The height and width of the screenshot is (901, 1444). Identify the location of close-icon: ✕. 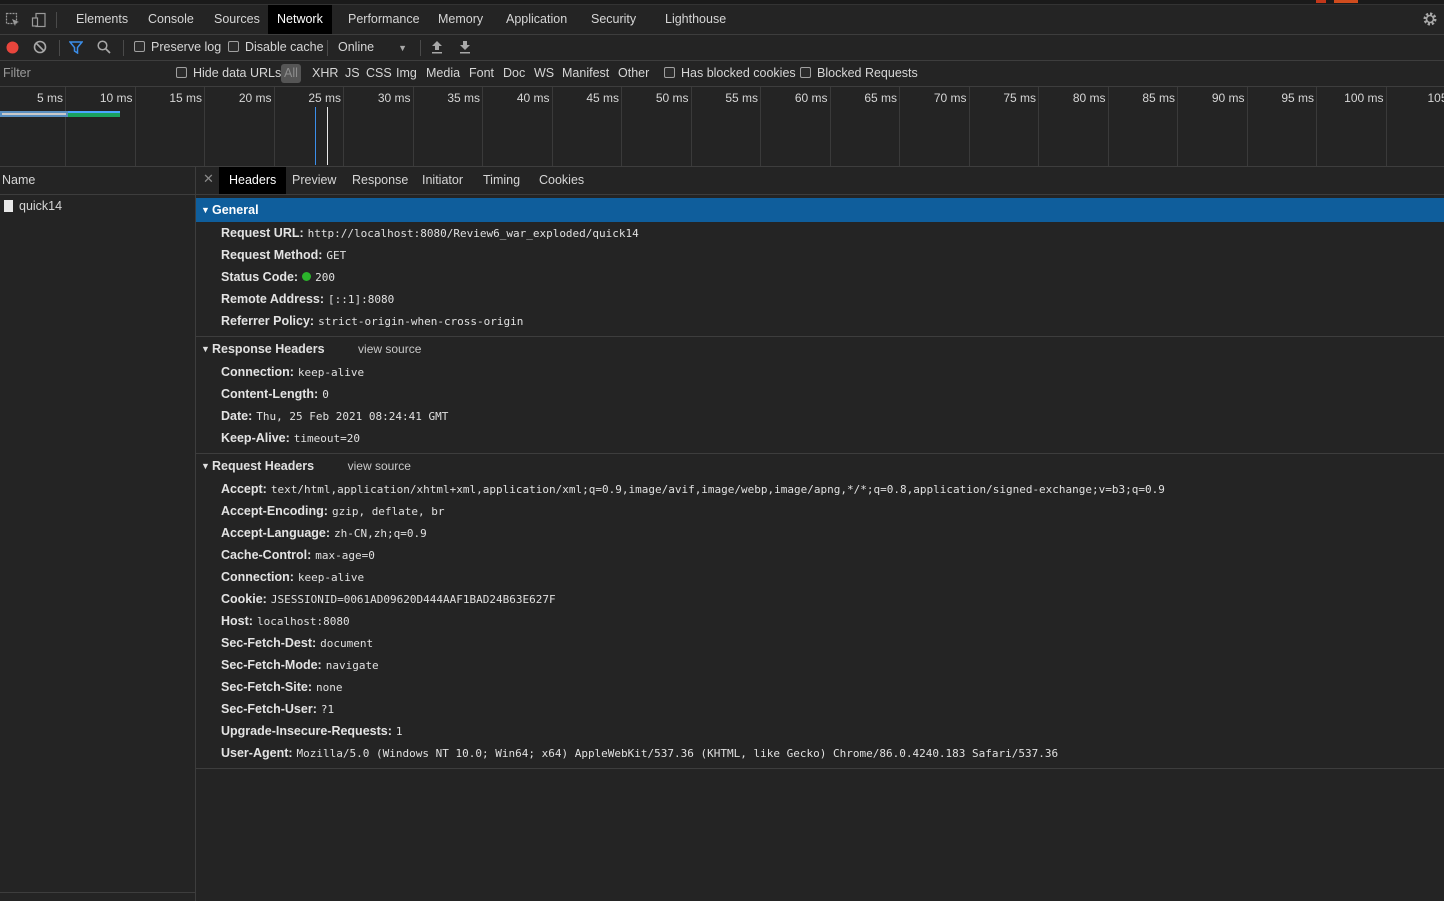
(208, 179).